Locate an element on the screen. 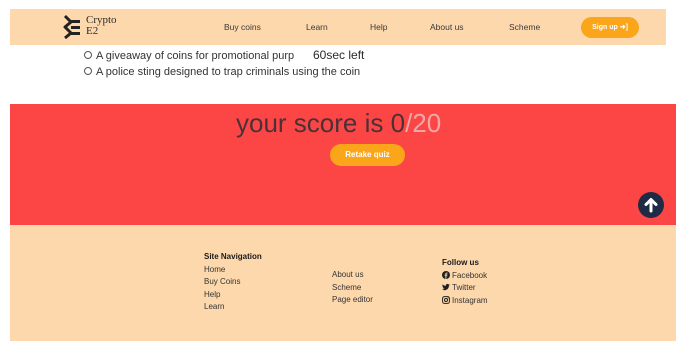 The height and width of the screenshot is (341, 676). nav-about-us: About us is located at coordinates (447, 27).